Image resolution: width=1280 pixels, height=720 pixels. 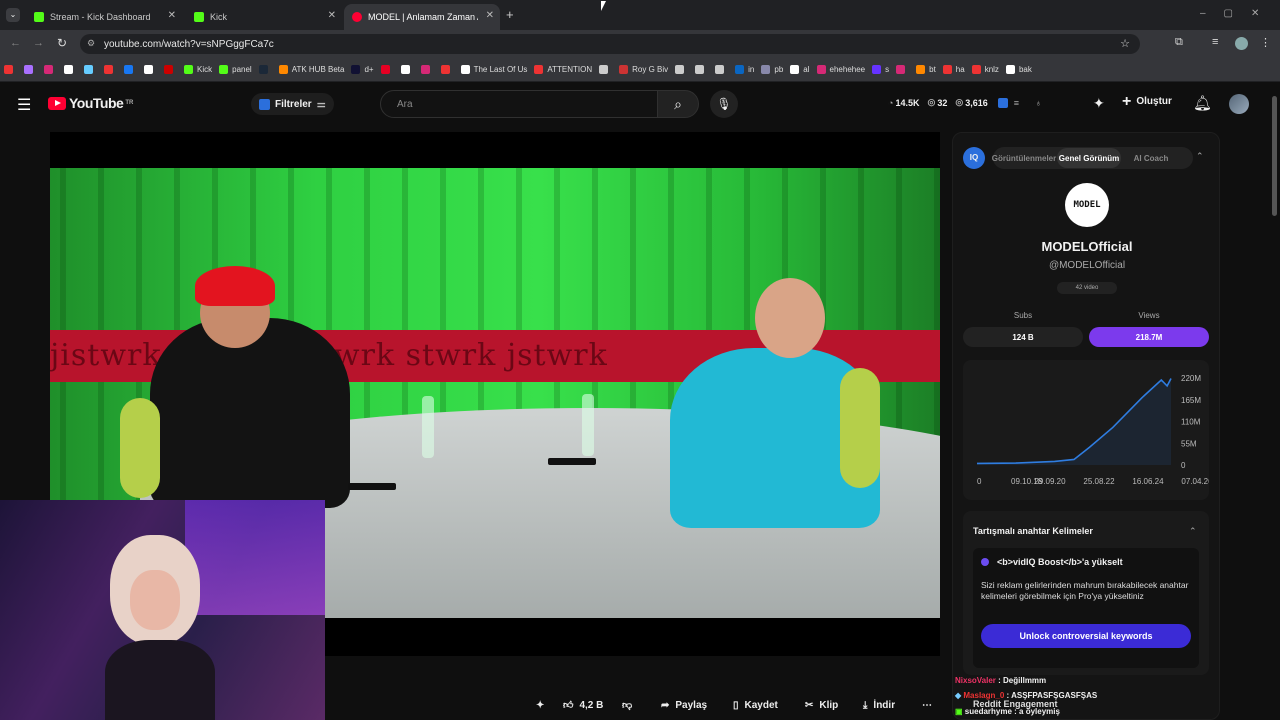 What do you see at coordinates (235, 69) in the screenshot?
I see `bookmark-item: panel` at bounding box center [235, 69].